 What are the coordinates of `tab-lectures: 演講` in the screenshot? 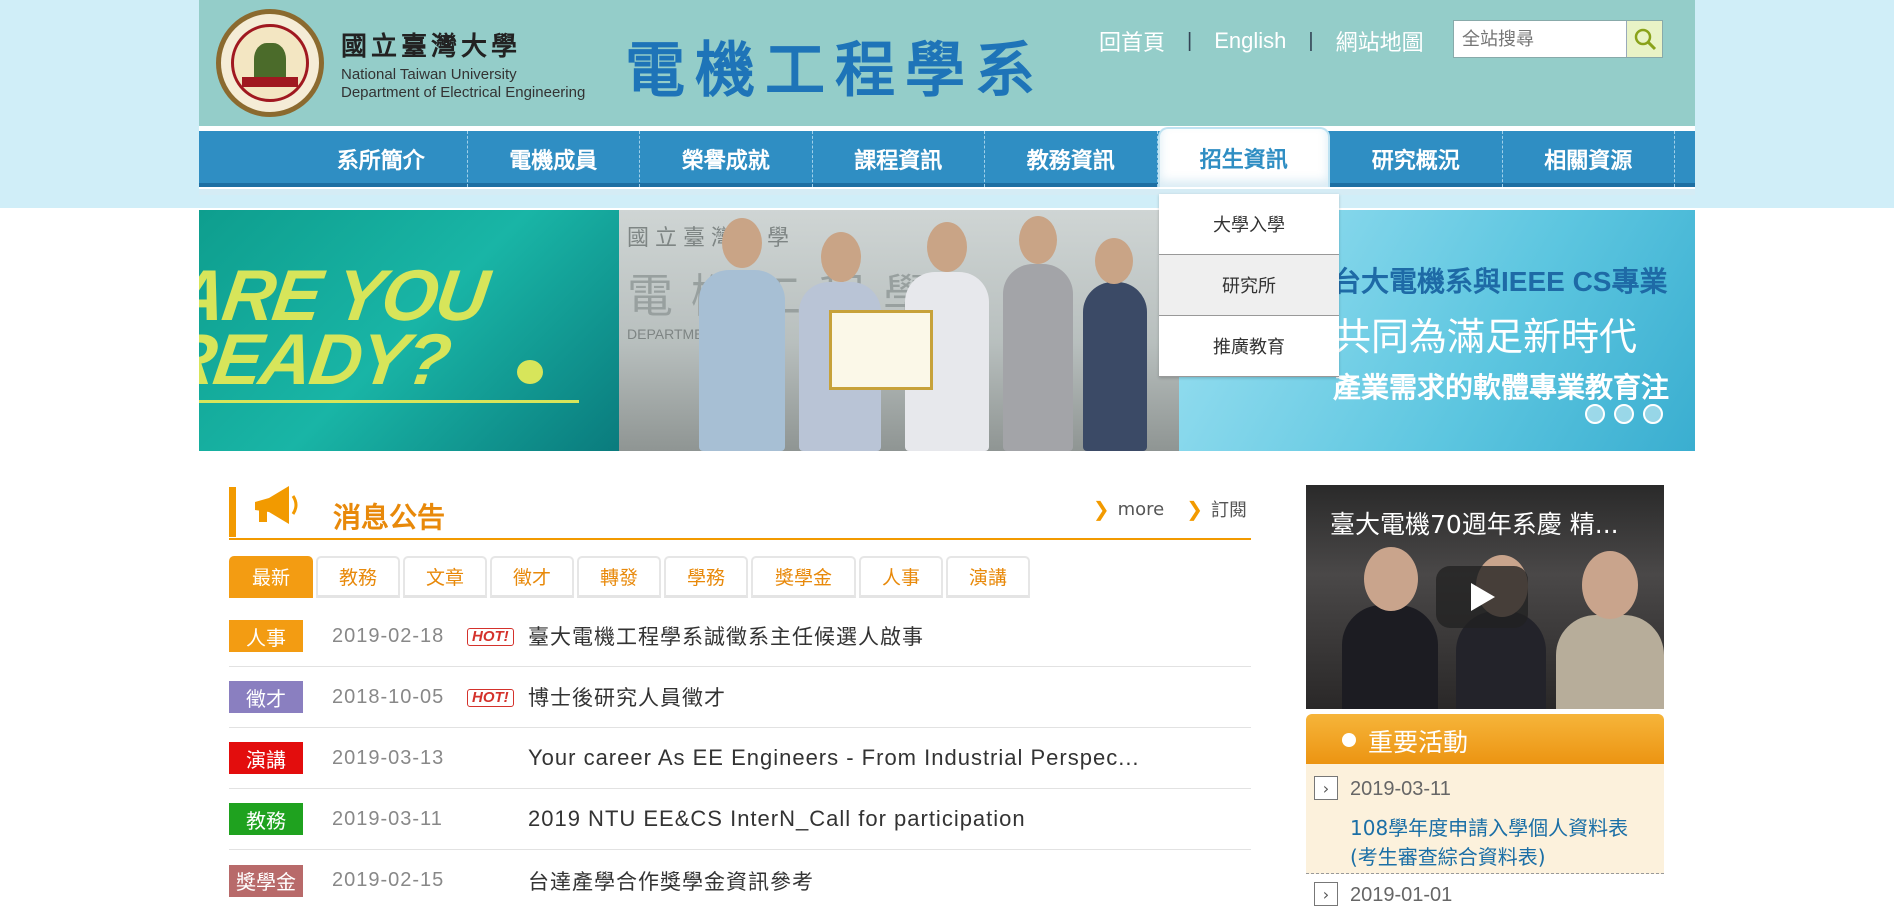 It's located at (988, 577).